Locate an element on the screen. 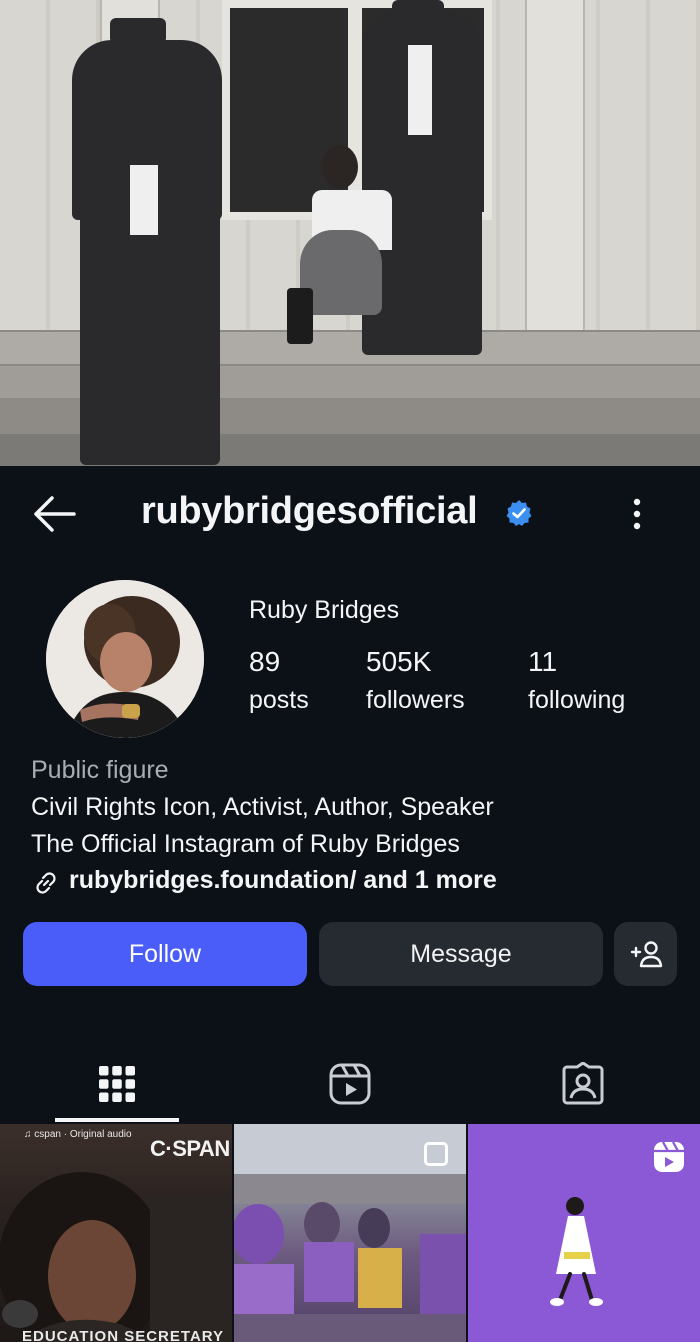 Image resolution: width=700 pixels, height=1342 pixels. tab-posts-grid is located at coordinates (117, 1084).